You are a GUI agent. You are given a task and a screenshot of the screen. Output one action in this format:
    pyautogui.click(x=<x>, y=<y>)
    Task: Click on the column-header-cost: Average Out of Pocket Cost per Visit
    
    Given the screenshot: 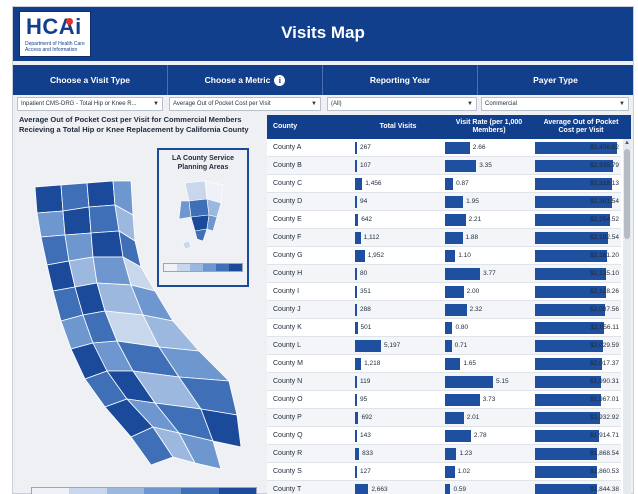 What is the action you would take?
    pyautogui.click(x=581, y=127)
    